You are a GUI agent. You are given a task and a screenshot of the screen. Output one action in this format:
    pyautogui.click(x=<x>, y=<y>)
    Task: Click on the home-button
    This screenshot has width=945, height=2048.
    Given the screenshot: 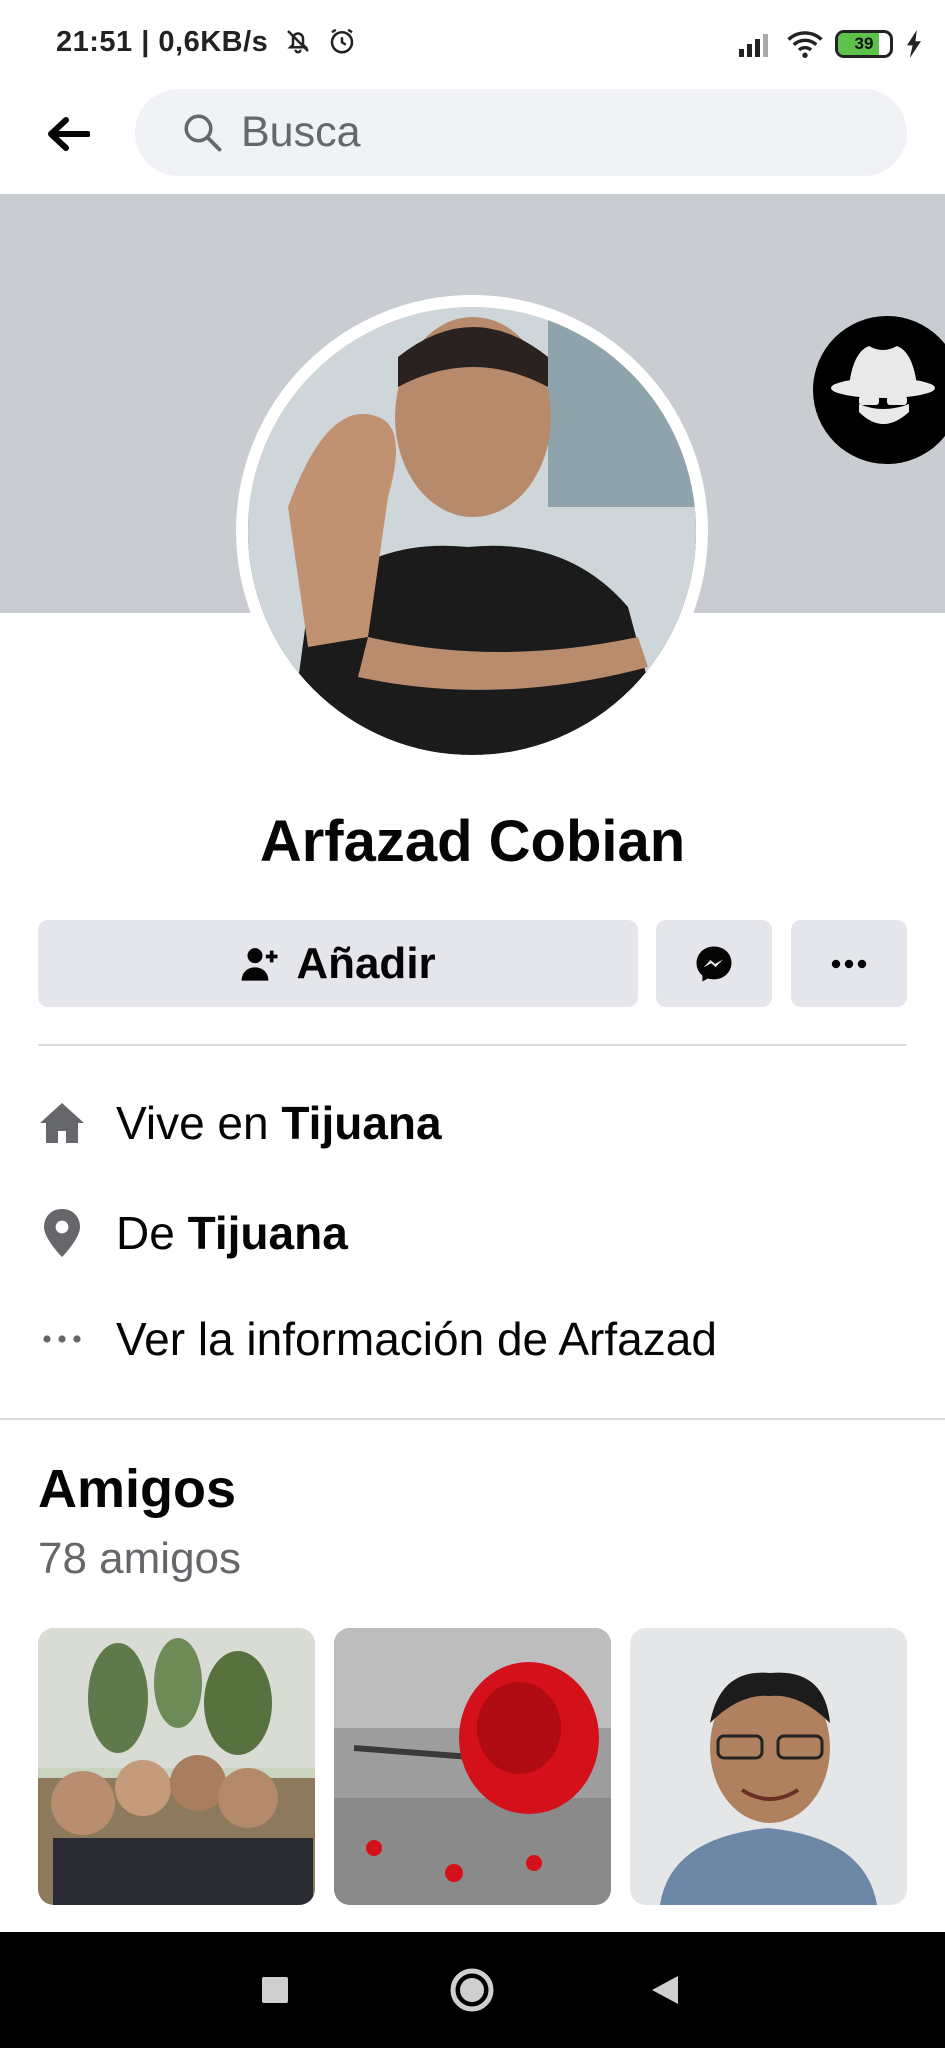 What is the action you would take?
    pyautogui.click(x=472, y=1990)
    